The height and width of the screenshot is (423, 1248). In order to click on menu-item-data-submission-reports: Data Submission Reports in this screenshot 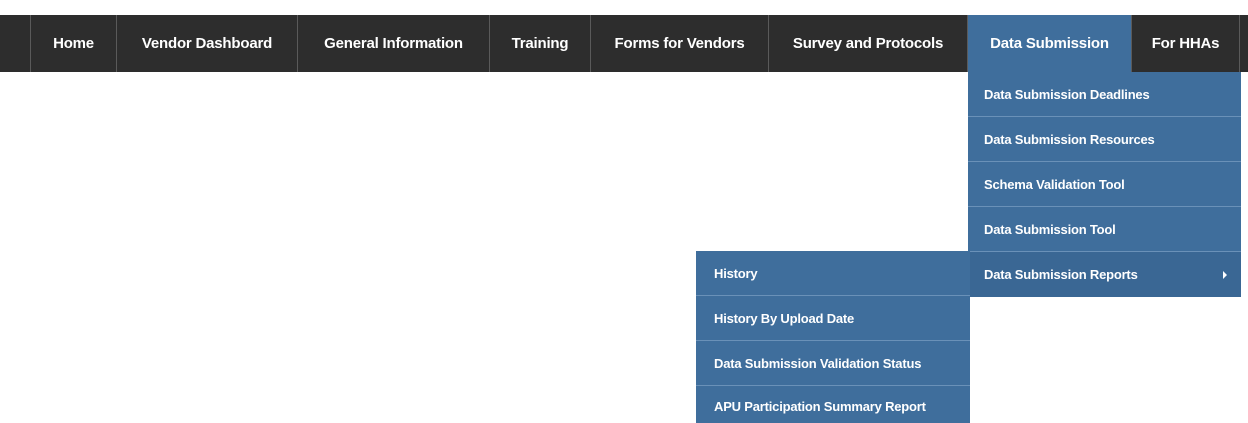, I will do `click(1104, 274)`.